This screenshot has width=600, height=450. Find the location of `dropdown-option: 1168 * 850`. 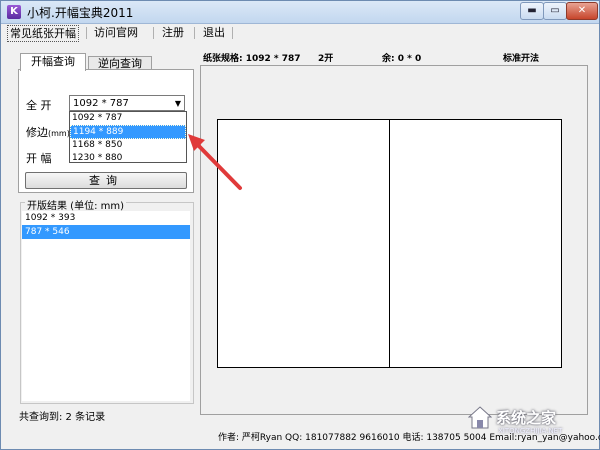

dropdown-option: 1168 * 850 is located at coordinates (128, 145).